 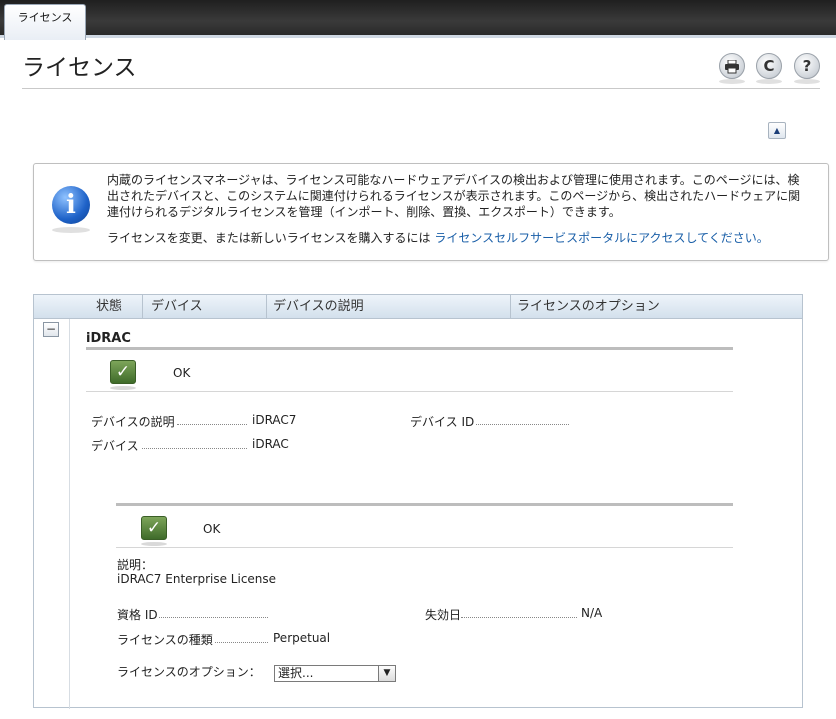 What do you see at coordinates (424, 504) in the screenshot?
I see `license-section-rule` at bounding box center [424, 504].